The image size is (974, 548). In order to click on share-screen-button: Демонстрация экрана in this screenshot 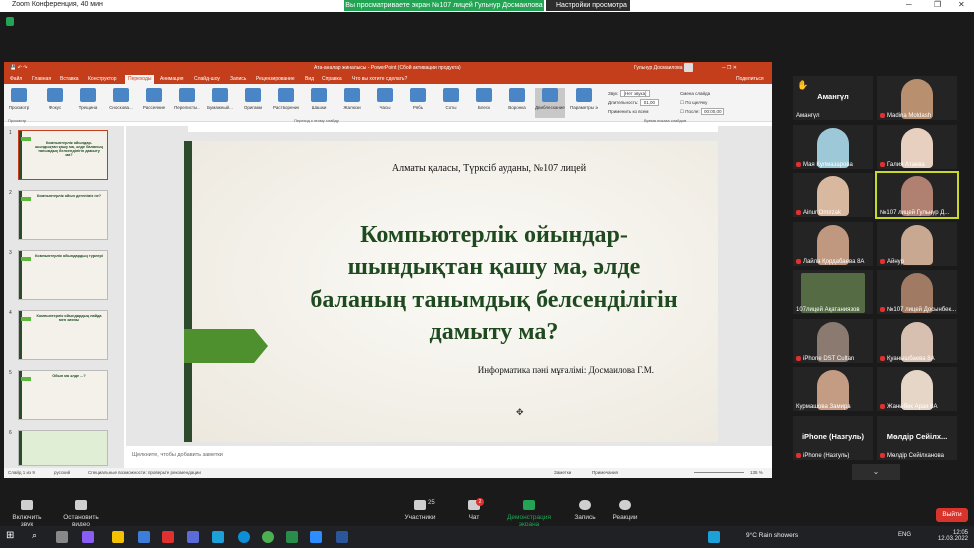, I will do `click(529, 514)`.